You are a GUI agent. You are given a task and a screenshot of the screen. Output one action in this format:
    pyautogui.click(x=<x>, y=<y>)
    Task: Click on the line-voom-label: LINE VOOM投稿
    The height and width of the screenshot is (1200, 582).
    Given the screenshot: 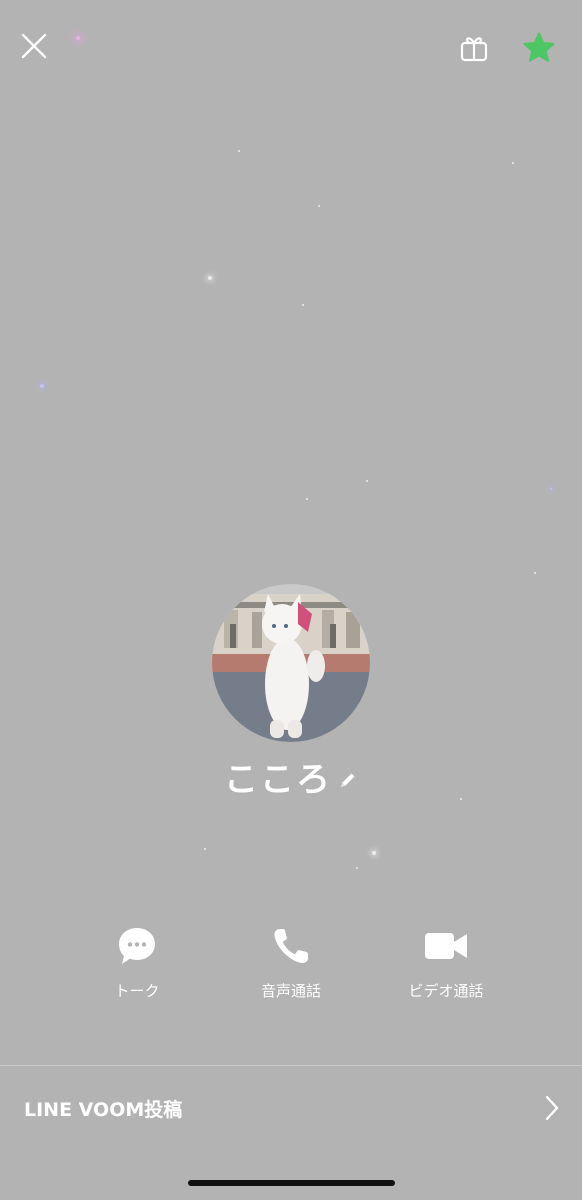 What is the action you would take?
    pyautogui.click(x=103, y=1109)
    